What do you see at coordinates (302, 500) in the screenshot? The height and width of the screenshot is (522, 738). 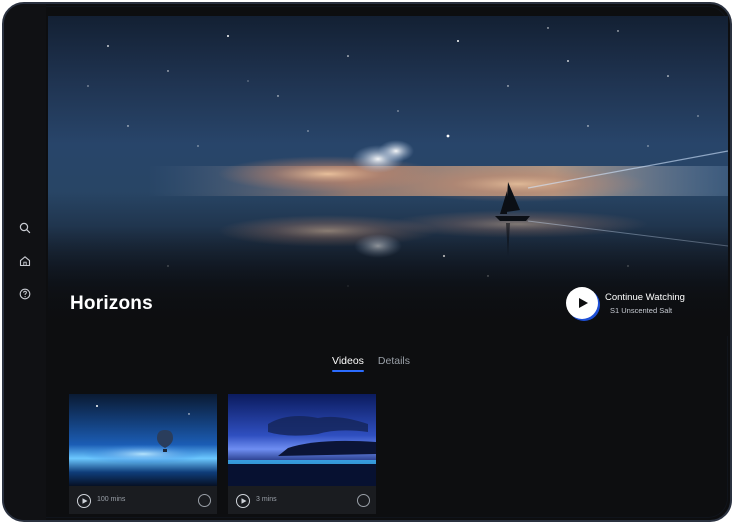 I see `video-card-meta: 3 mins` at bounding box center [302, 500].